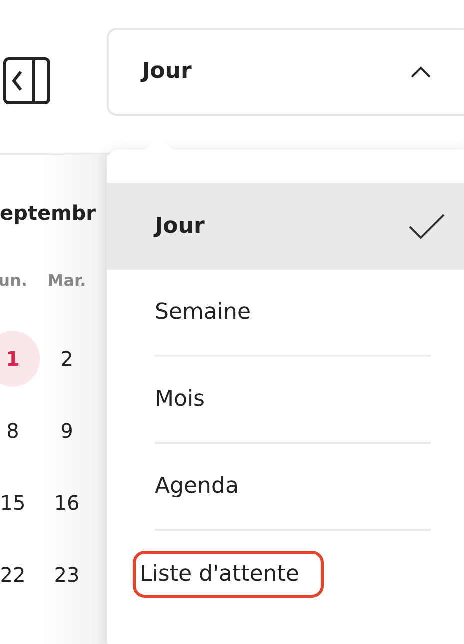 The height and width of the screenshot is (644, 464). Describe the element at coordinates (20, 503) in the screenshot. I see `day-number: 15` at that location.